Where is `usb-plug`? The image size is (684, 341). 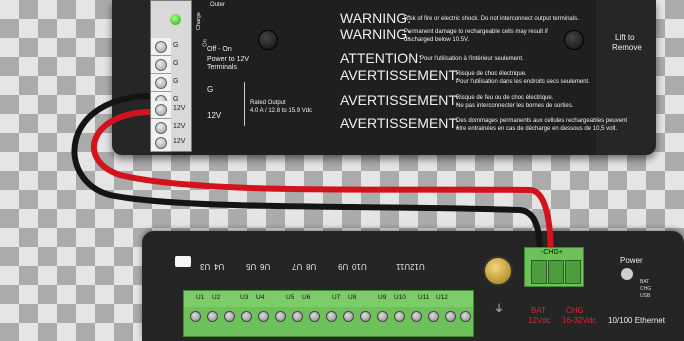 usb-plug is located at coordinates (183, 261).